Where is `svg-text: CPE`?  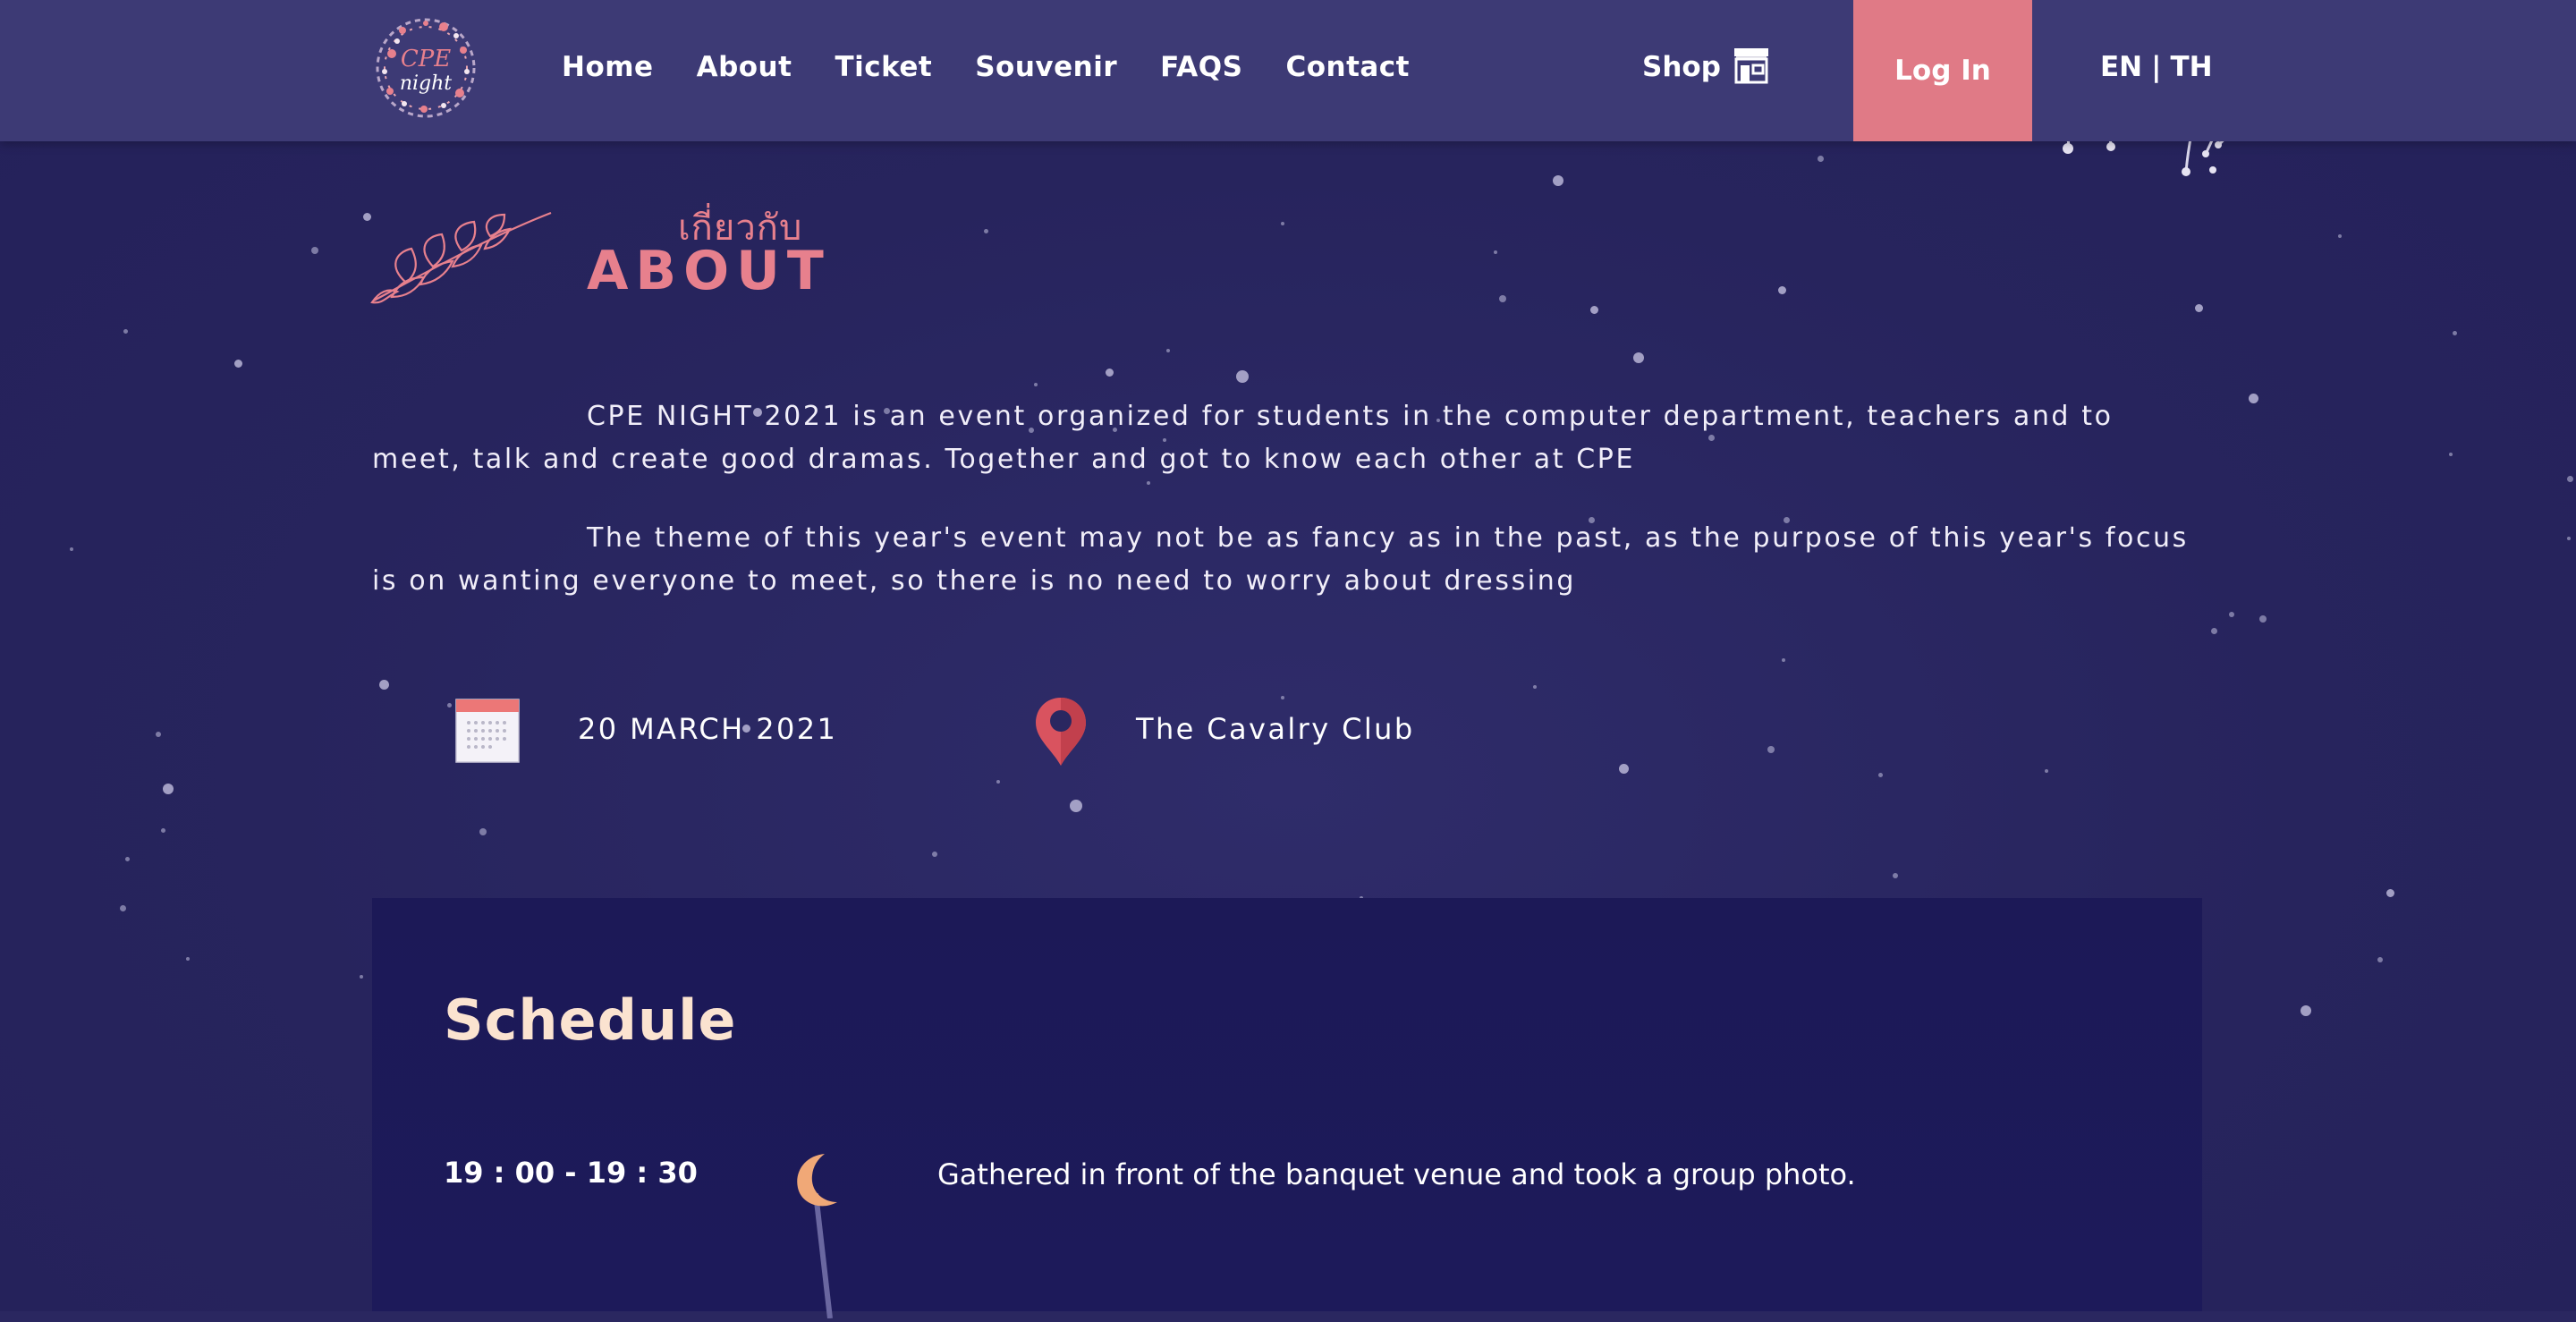
svg-text: CPE is located at coordinates (426, 59).